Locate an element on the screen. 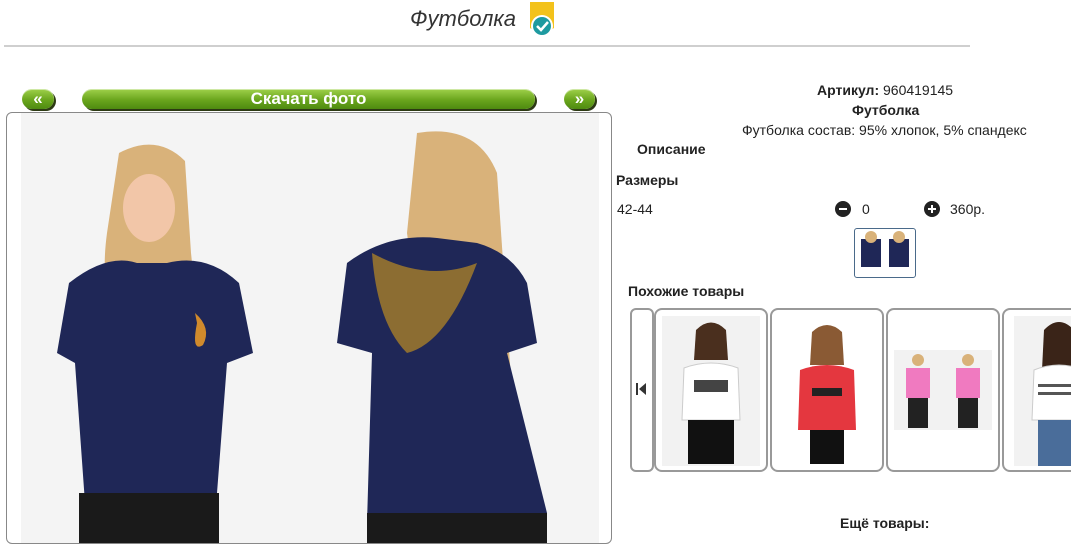 The image size is (1071, 544). size-label: 42-44 is located at coordinates (635, 209).